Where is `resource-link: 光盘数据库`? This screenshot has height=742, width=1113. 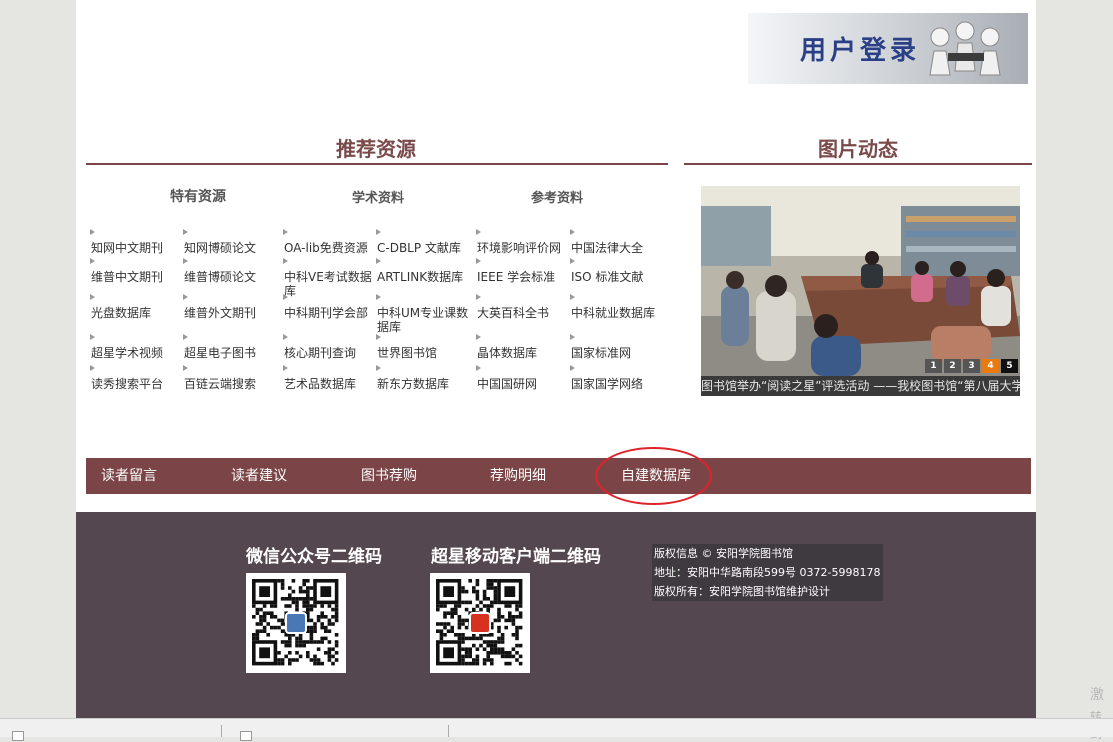 resource-link: 光盘数据库 is located at coordinates (136, 307).